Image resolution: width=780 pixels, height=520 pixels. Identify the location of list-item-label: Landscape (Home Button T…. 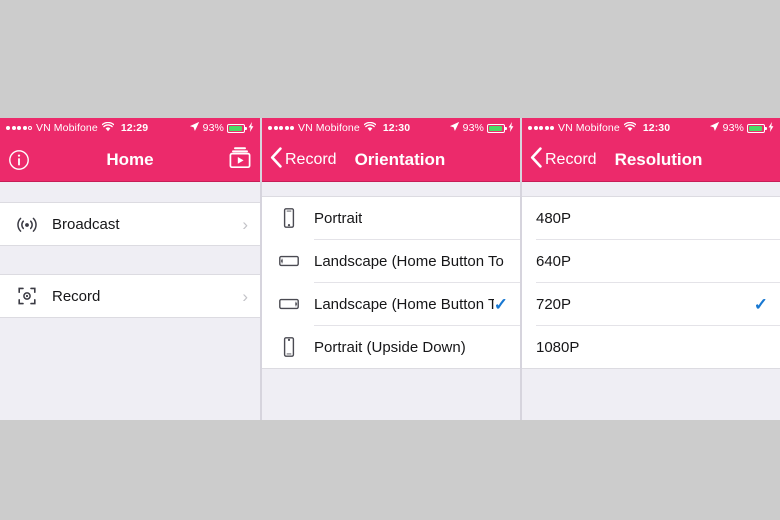
(404, 304).